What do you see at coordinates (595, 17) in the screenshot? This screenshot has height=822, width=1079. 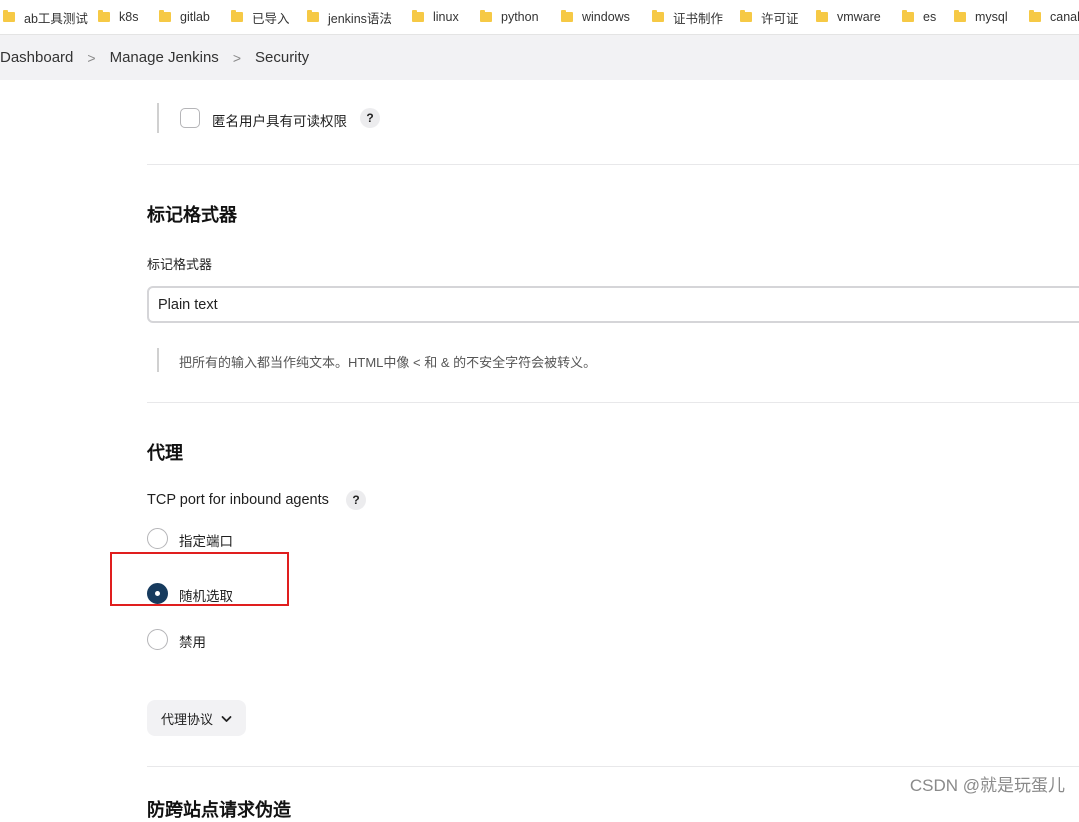 I see `bookmark-windows: windows` at bounding box center [595, 17].